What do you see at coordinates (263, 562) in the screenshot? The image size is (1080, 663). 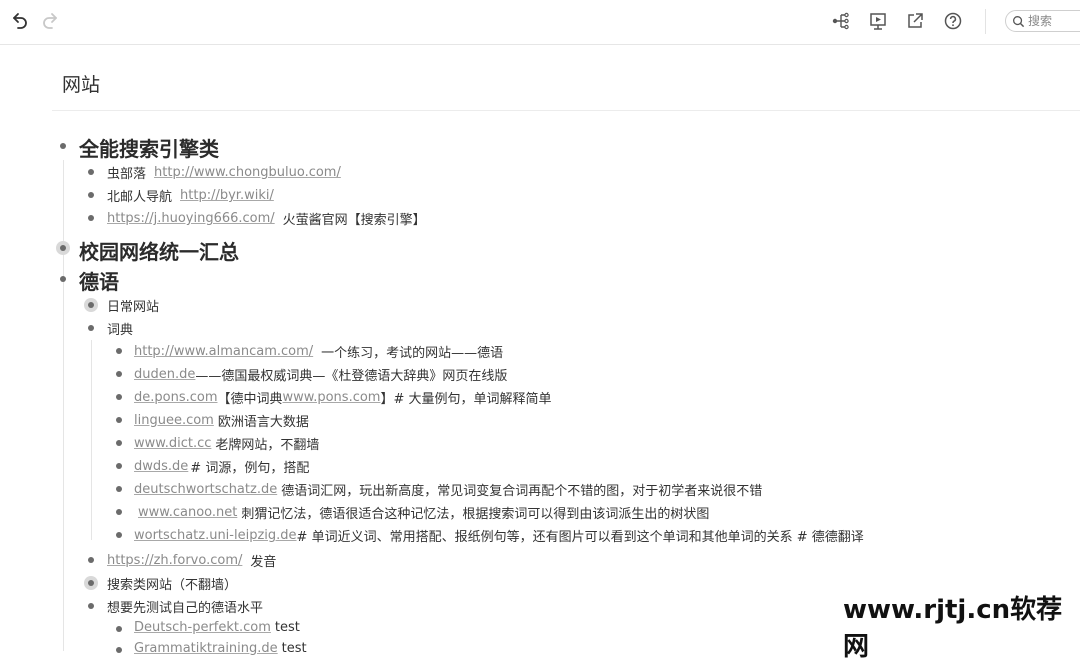 I see `item-text: 发音` at bounding box center [263, 562].